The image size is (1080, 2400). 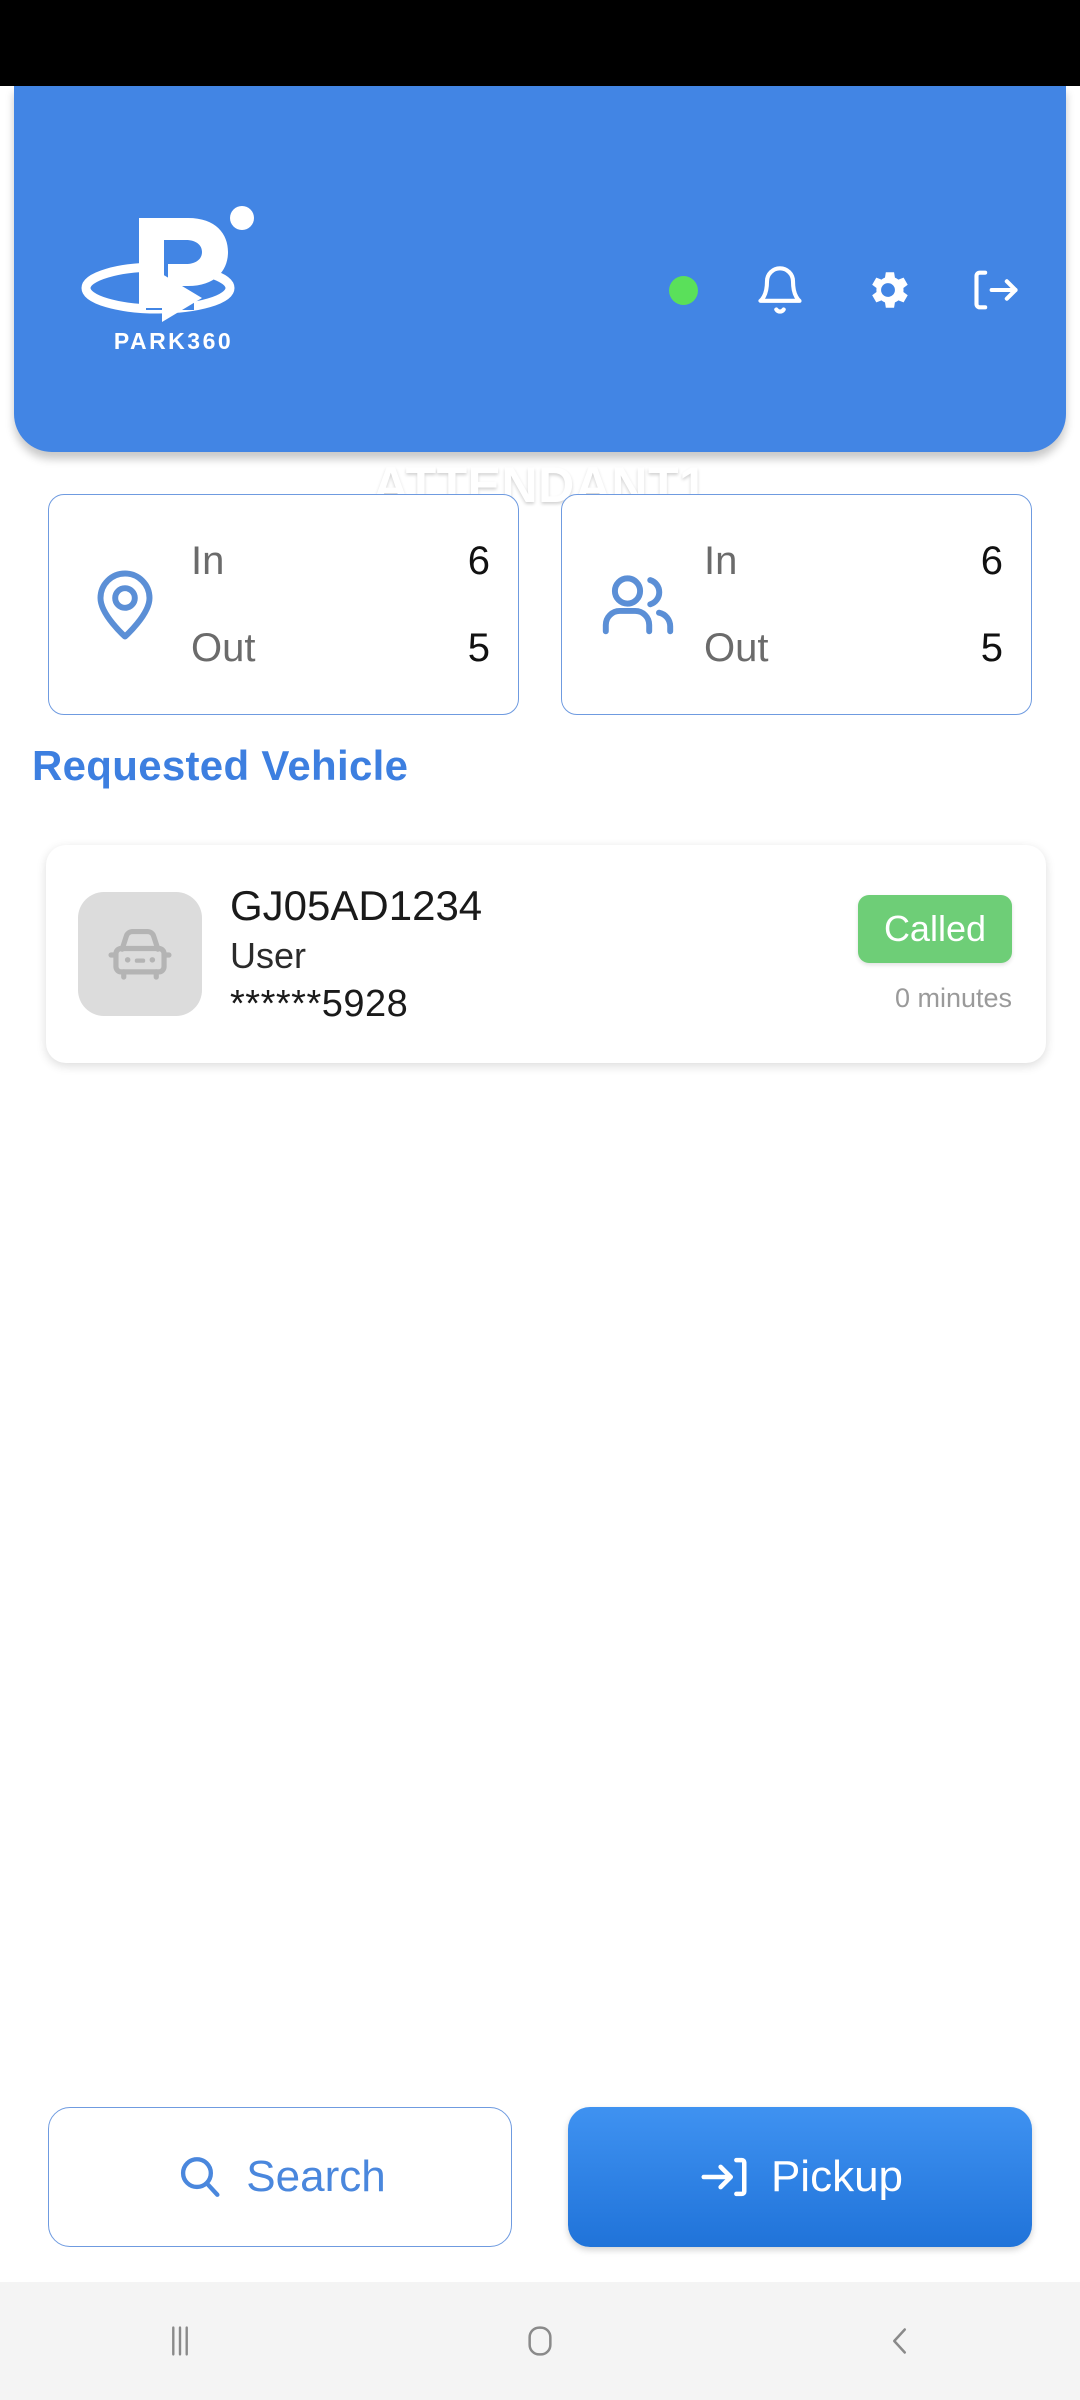 What do you see at coordinates (540, 43) in the screenshot?
I see `system-status-bar` at bounding box center [540, 43].